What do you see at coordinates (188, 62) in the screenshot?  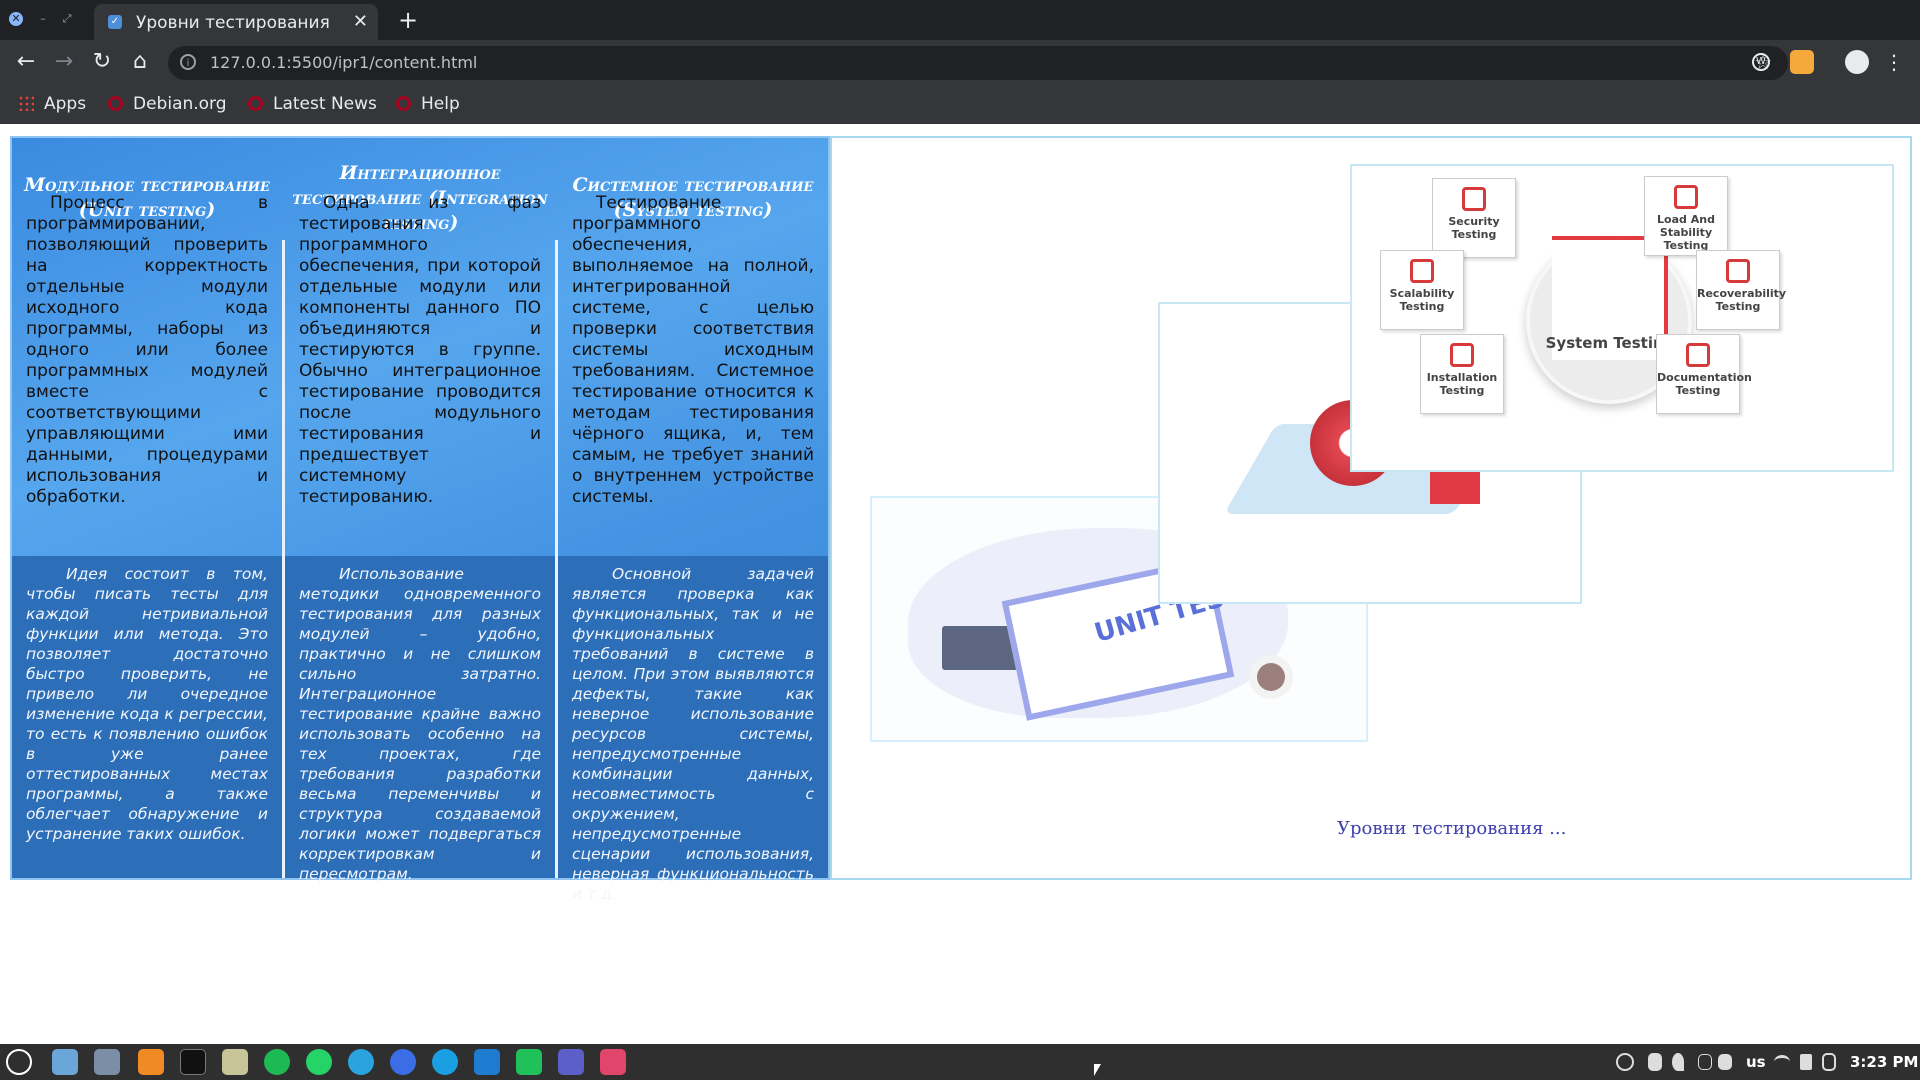 I see `site-info-icon: i` at bounding box center [188, 62].